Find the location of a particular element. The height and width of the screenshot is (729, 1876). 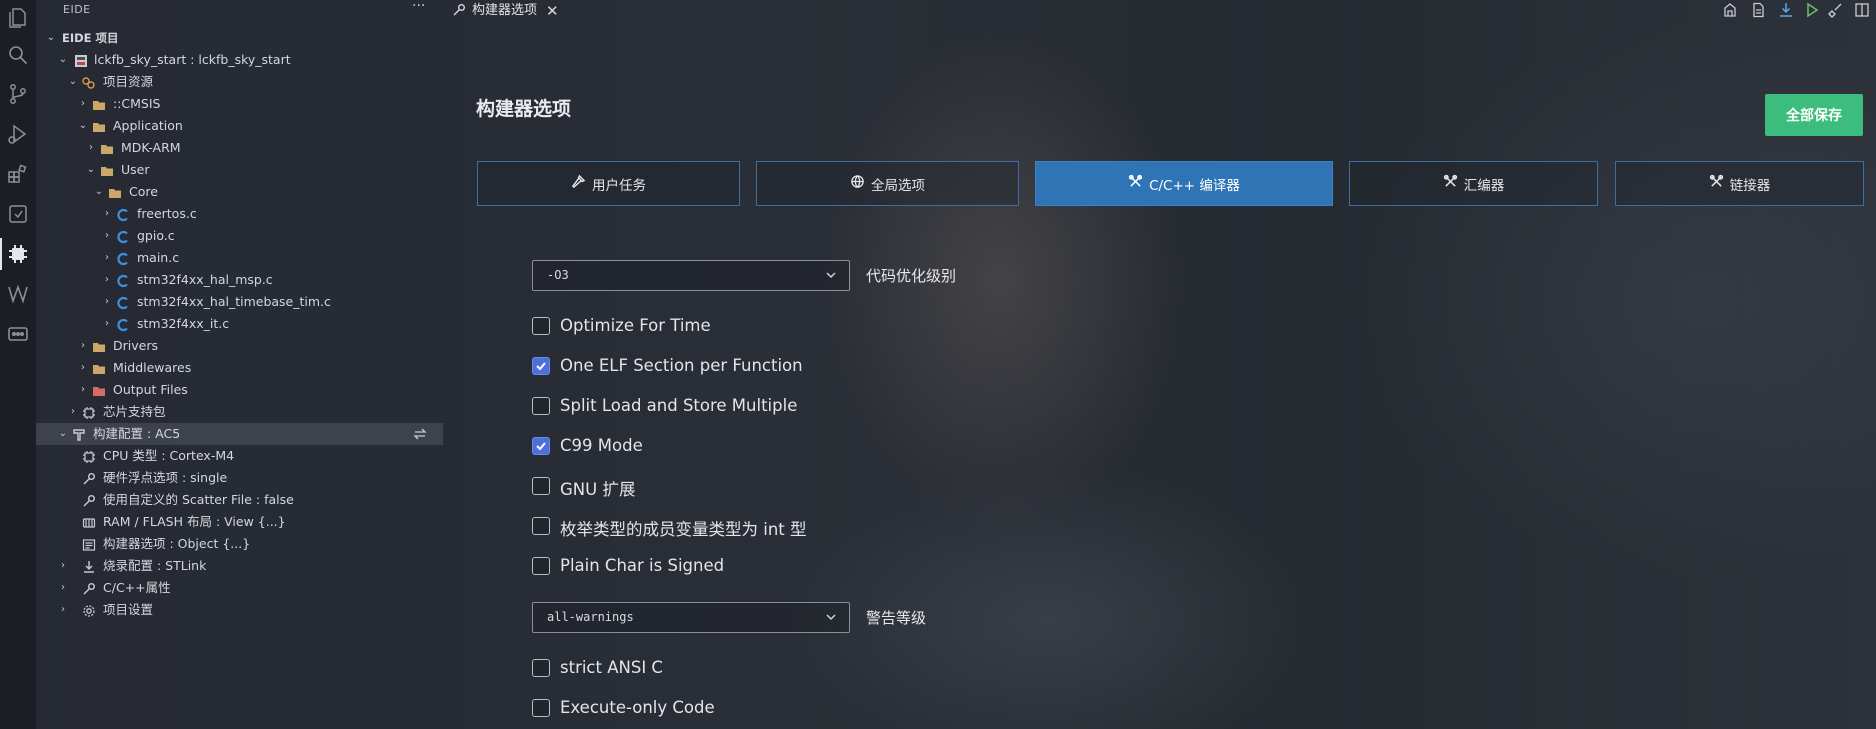

chevron-down-icon is located at coordinates (831, 275).